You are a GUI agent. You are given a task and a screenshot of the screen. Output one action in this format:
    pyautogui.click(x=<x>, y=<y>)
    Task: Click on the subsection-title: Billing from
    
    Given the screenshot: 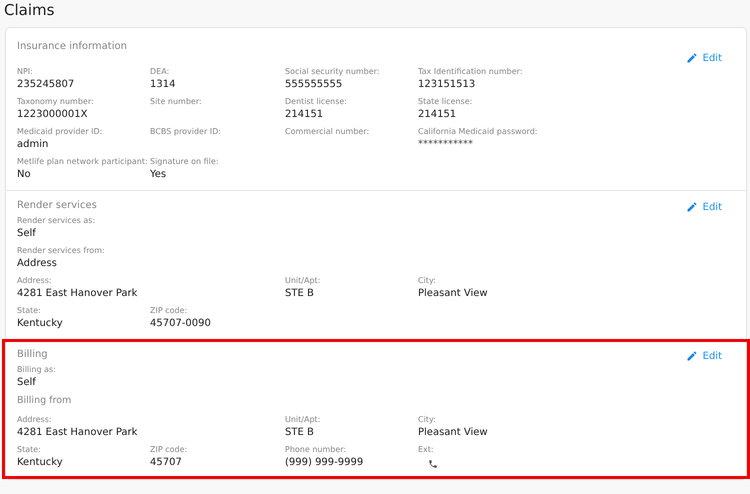 What is the action you would take?
    pyautogui.click(x=44, y=401)
    